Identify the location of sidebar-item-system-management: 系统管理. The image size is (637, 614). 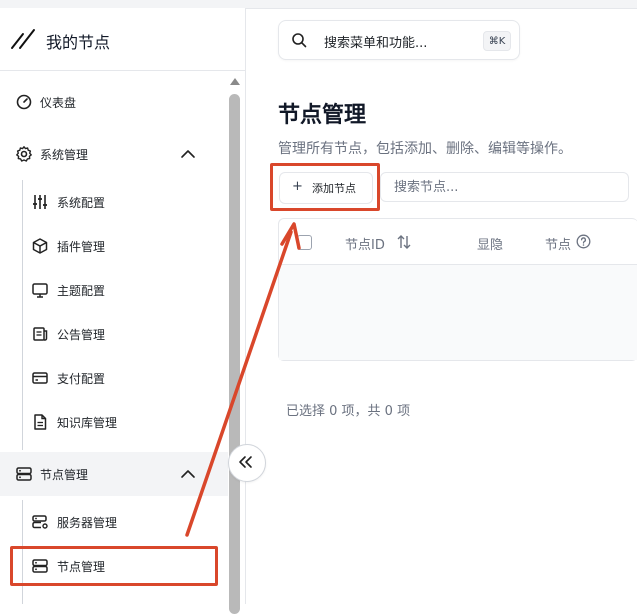
(114, 154).